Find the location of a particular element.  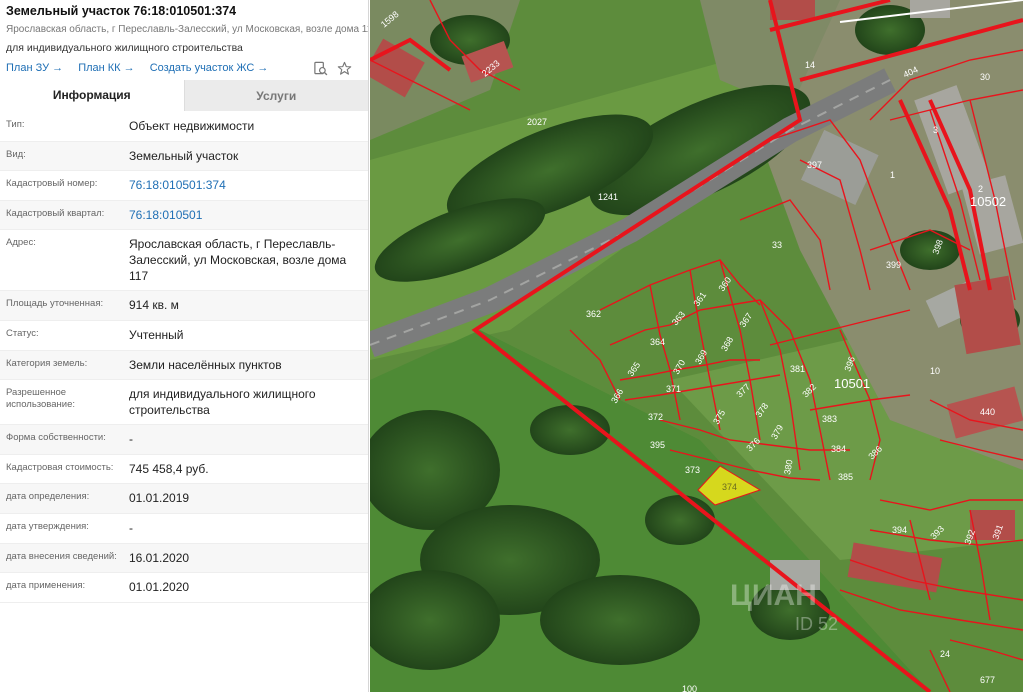

table-row: Форма собственности: - is located at coordinates (184, 440).